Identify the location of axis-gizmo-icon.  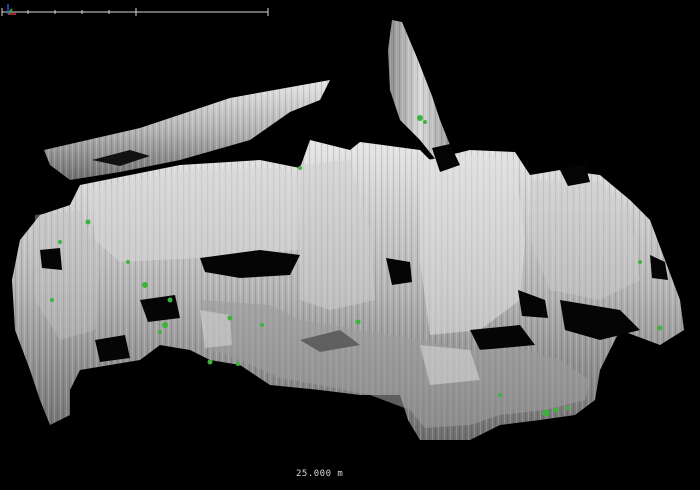
(11, 9).